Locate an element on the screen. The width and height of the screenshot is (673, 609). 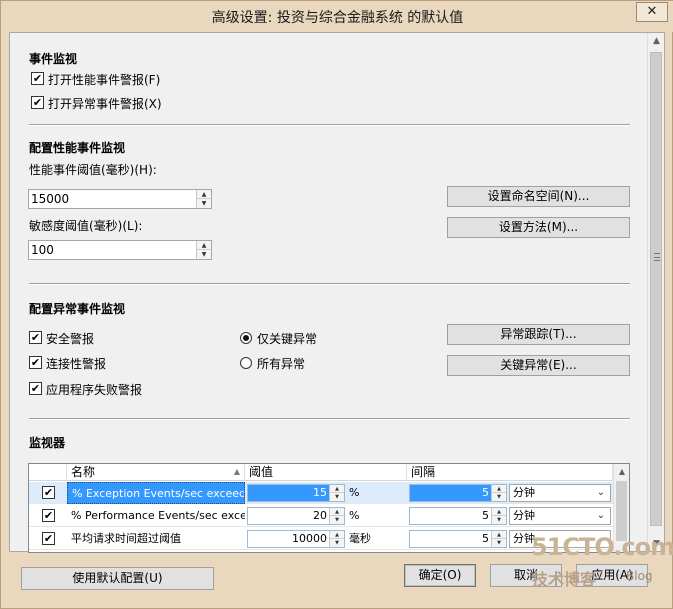
sort-ascending-icon: ▲ is located at coordinates (236, 471).